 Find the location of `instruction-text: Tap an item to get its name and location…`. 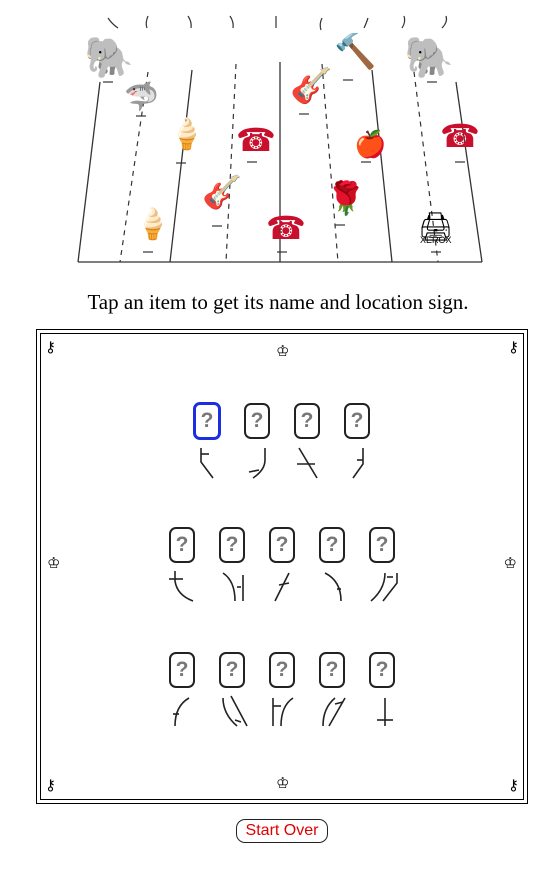

instruction-text: Tap an item to get its name and location… is located at coordinates (278, 302).